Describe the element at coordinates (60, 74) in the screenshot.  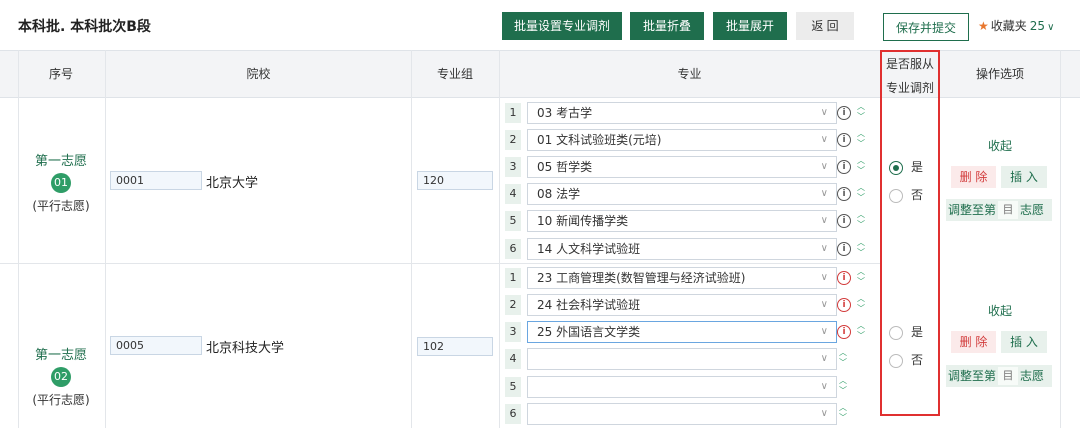
I see `header-seq: 序号` at that location.